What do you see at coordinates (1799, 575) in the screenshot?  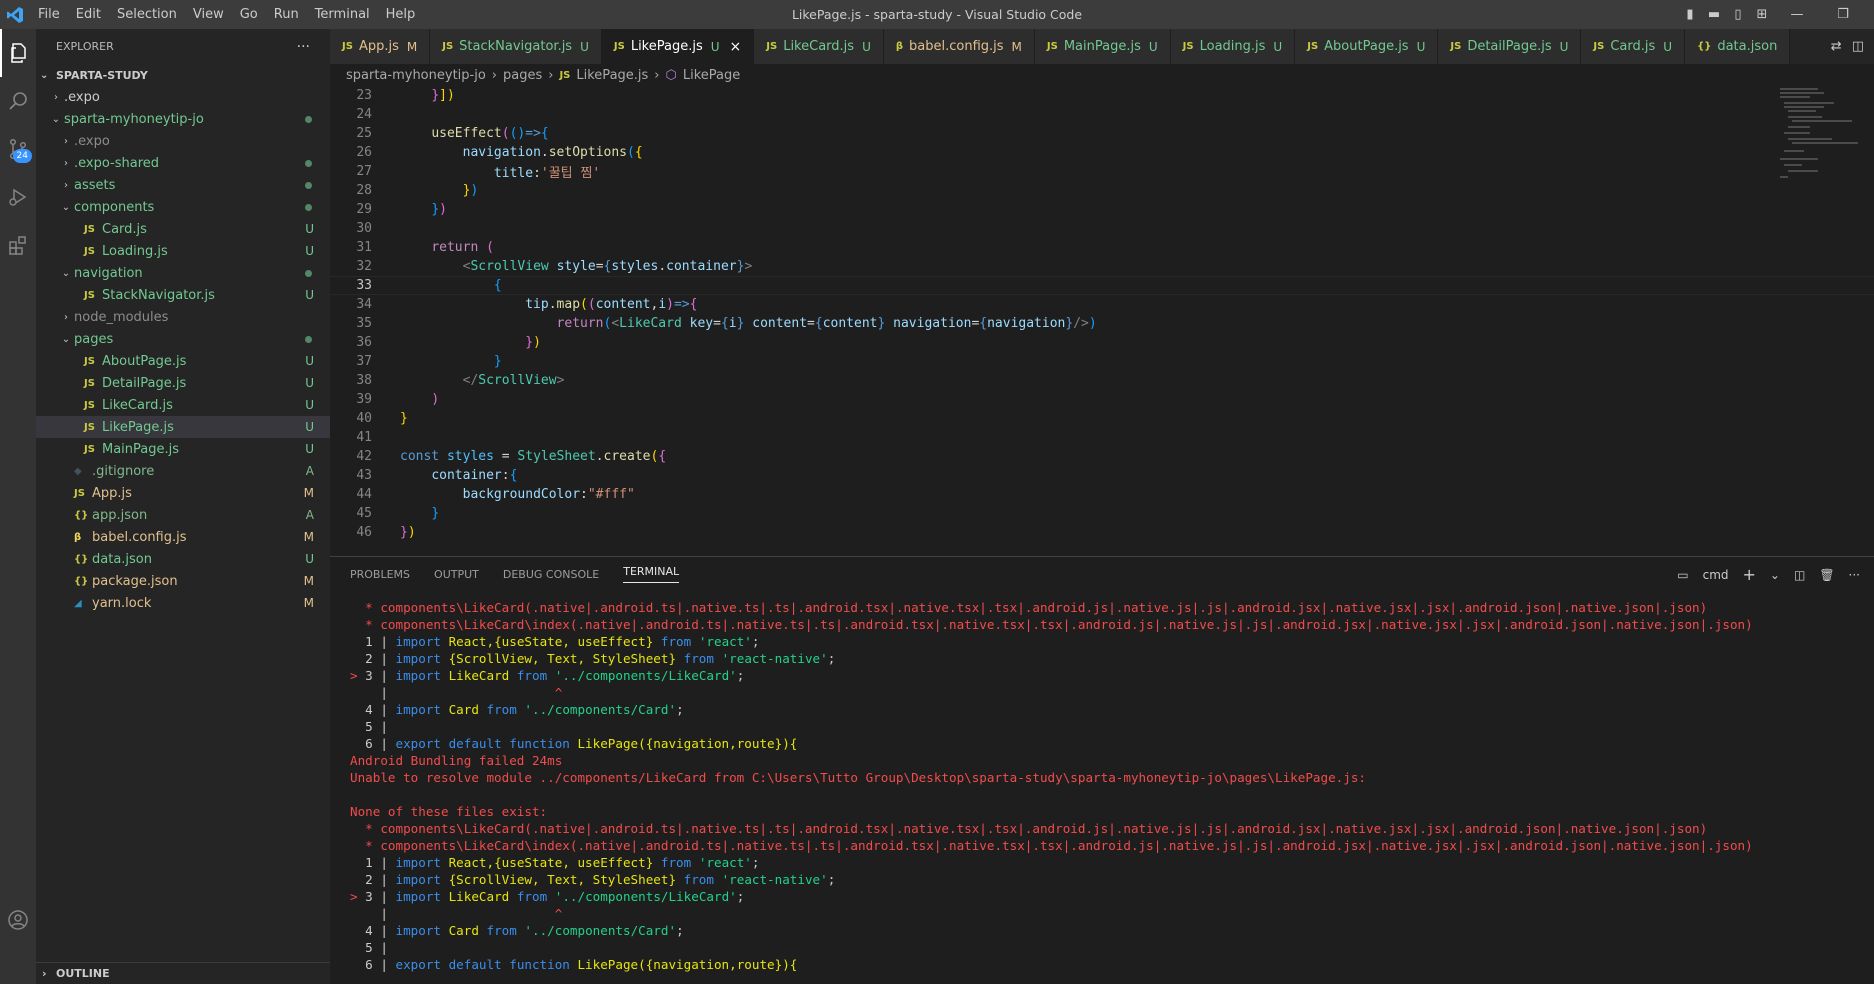 I see `split-terminal-icon: ◫` at bounding box center [1799, 575].